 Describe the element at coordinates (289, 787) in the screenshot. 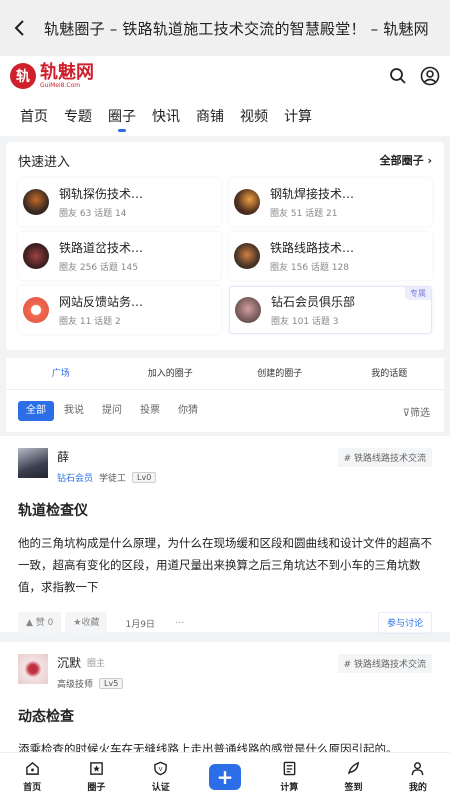

I see `bottom-nav-label: 计算` at that location.